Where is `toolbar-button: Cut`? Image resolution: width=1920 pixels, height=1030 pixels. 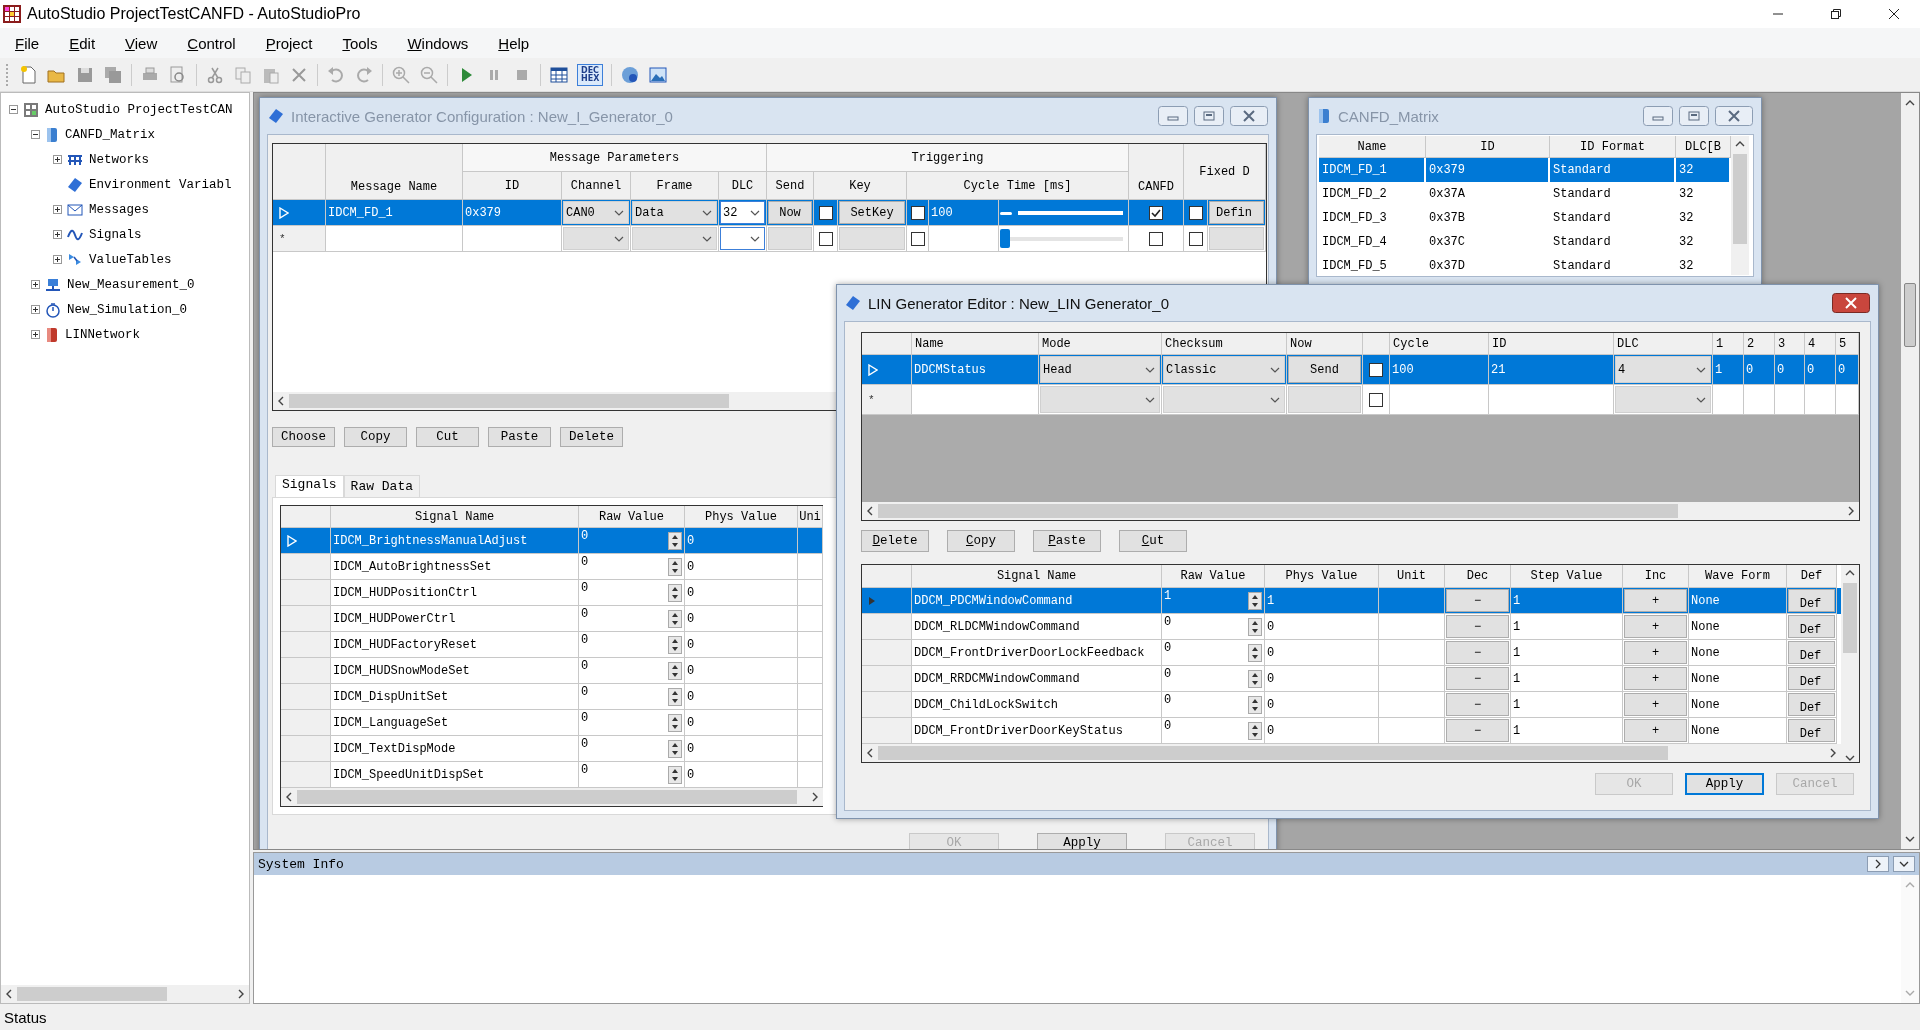 toolbar-button: Cut is located at coordinates (447, 437).